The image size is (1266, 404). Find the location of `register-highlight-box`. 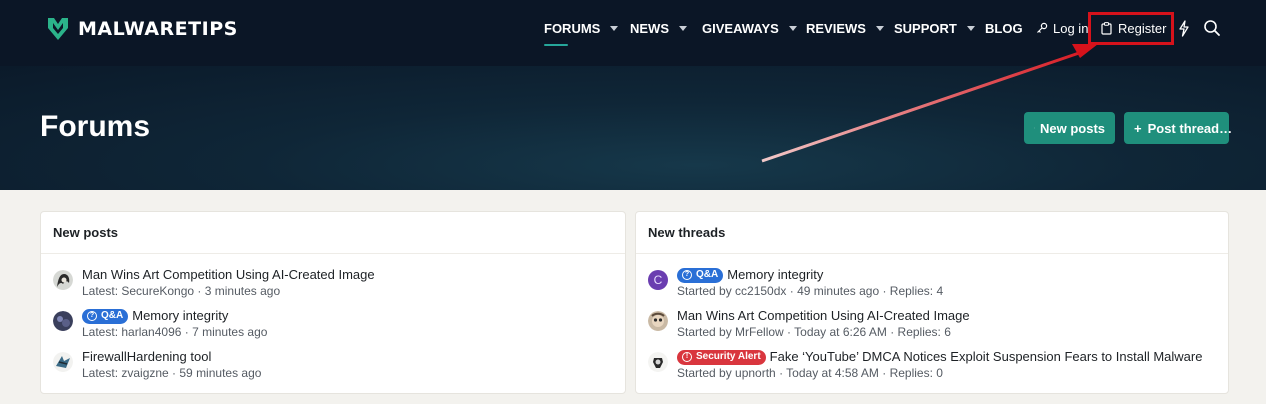

register-highlight-box is located at coordinates (1131, 28).